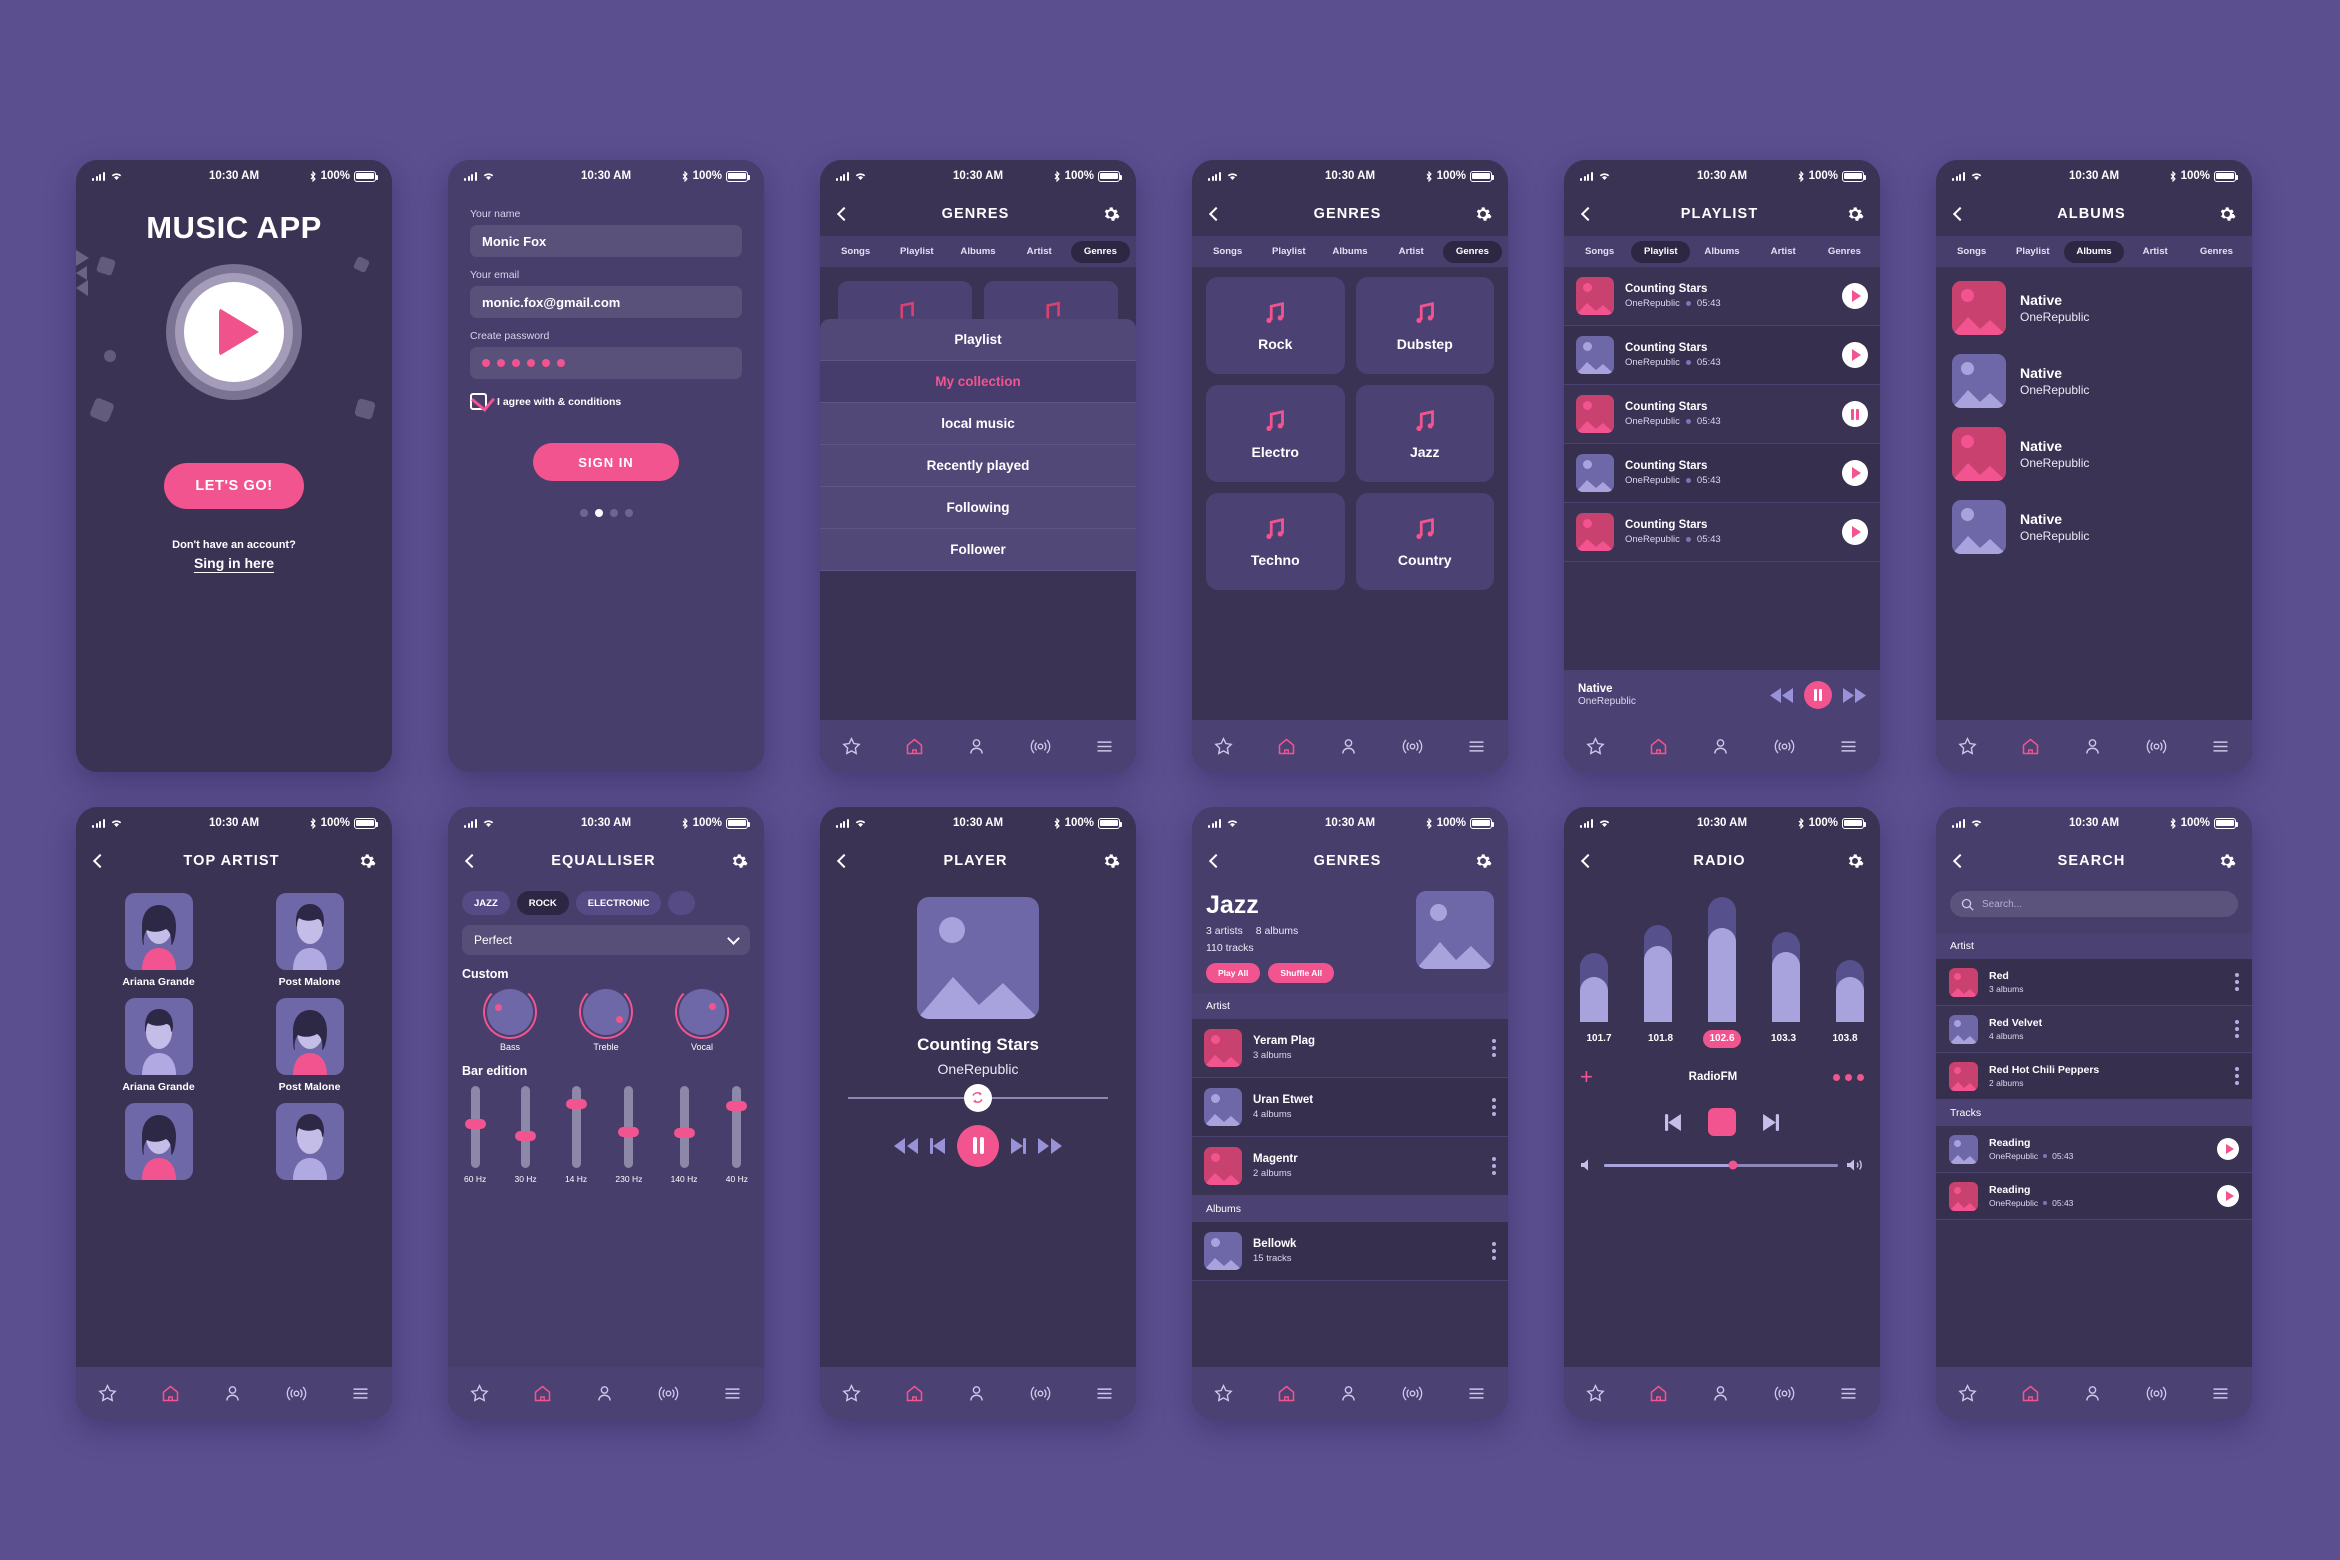 The image size is (2340, 1560). What do you see at coordinates (2094, 1076) in the screenshot?
I see `table-row: Red Hot Chili Peppers 2 albums` at bounding box center [2094, 1076].